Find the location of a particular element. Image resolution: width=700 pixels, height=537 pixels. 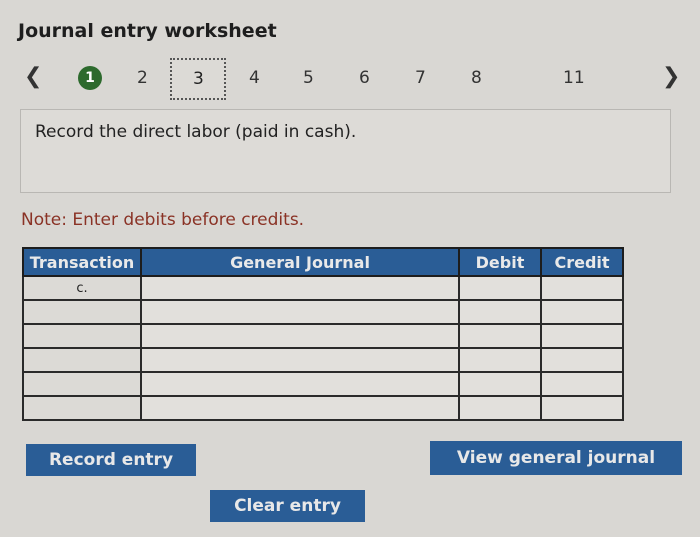

table-row: c. is located at coordinates (323, 288).